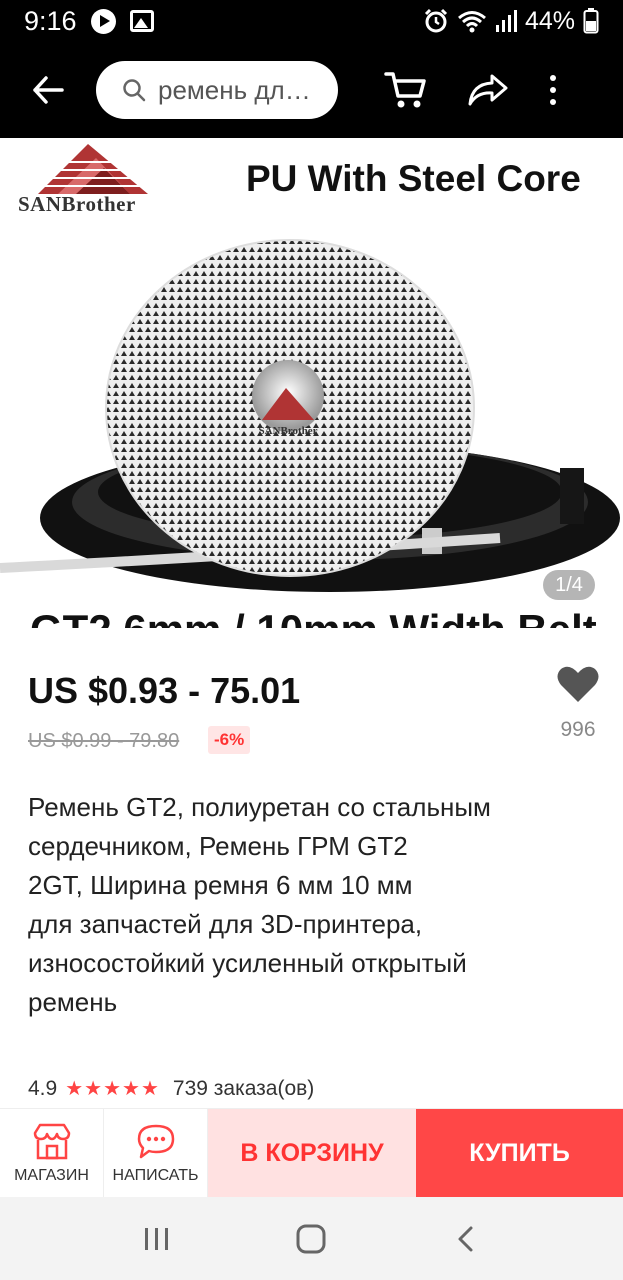 The width and height of the screenshot is (623, 1280). Describe the element at coordinates (104, 741) in the screenshot. I see `original-price: US $0.99 - 79.80` at that location.